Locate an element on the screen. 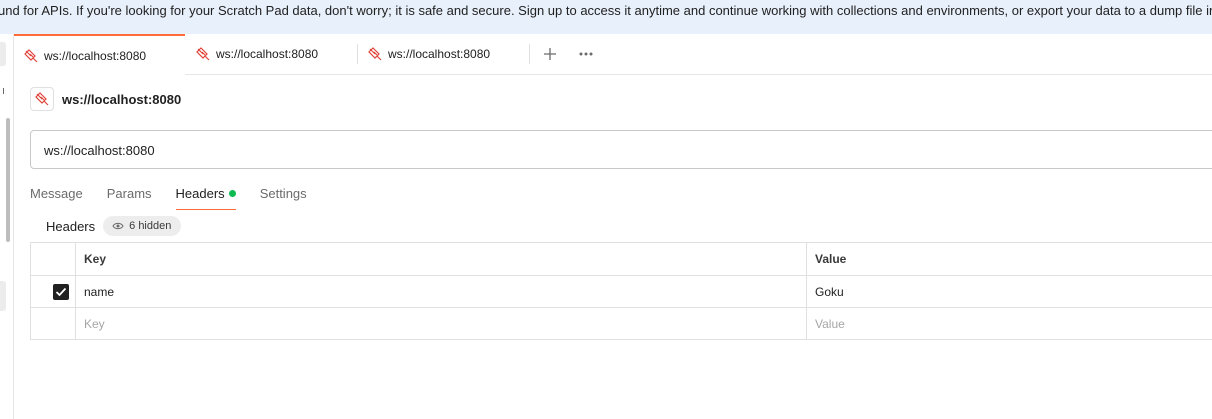  tab-headers: Headers is located at coordinates (205, 197).